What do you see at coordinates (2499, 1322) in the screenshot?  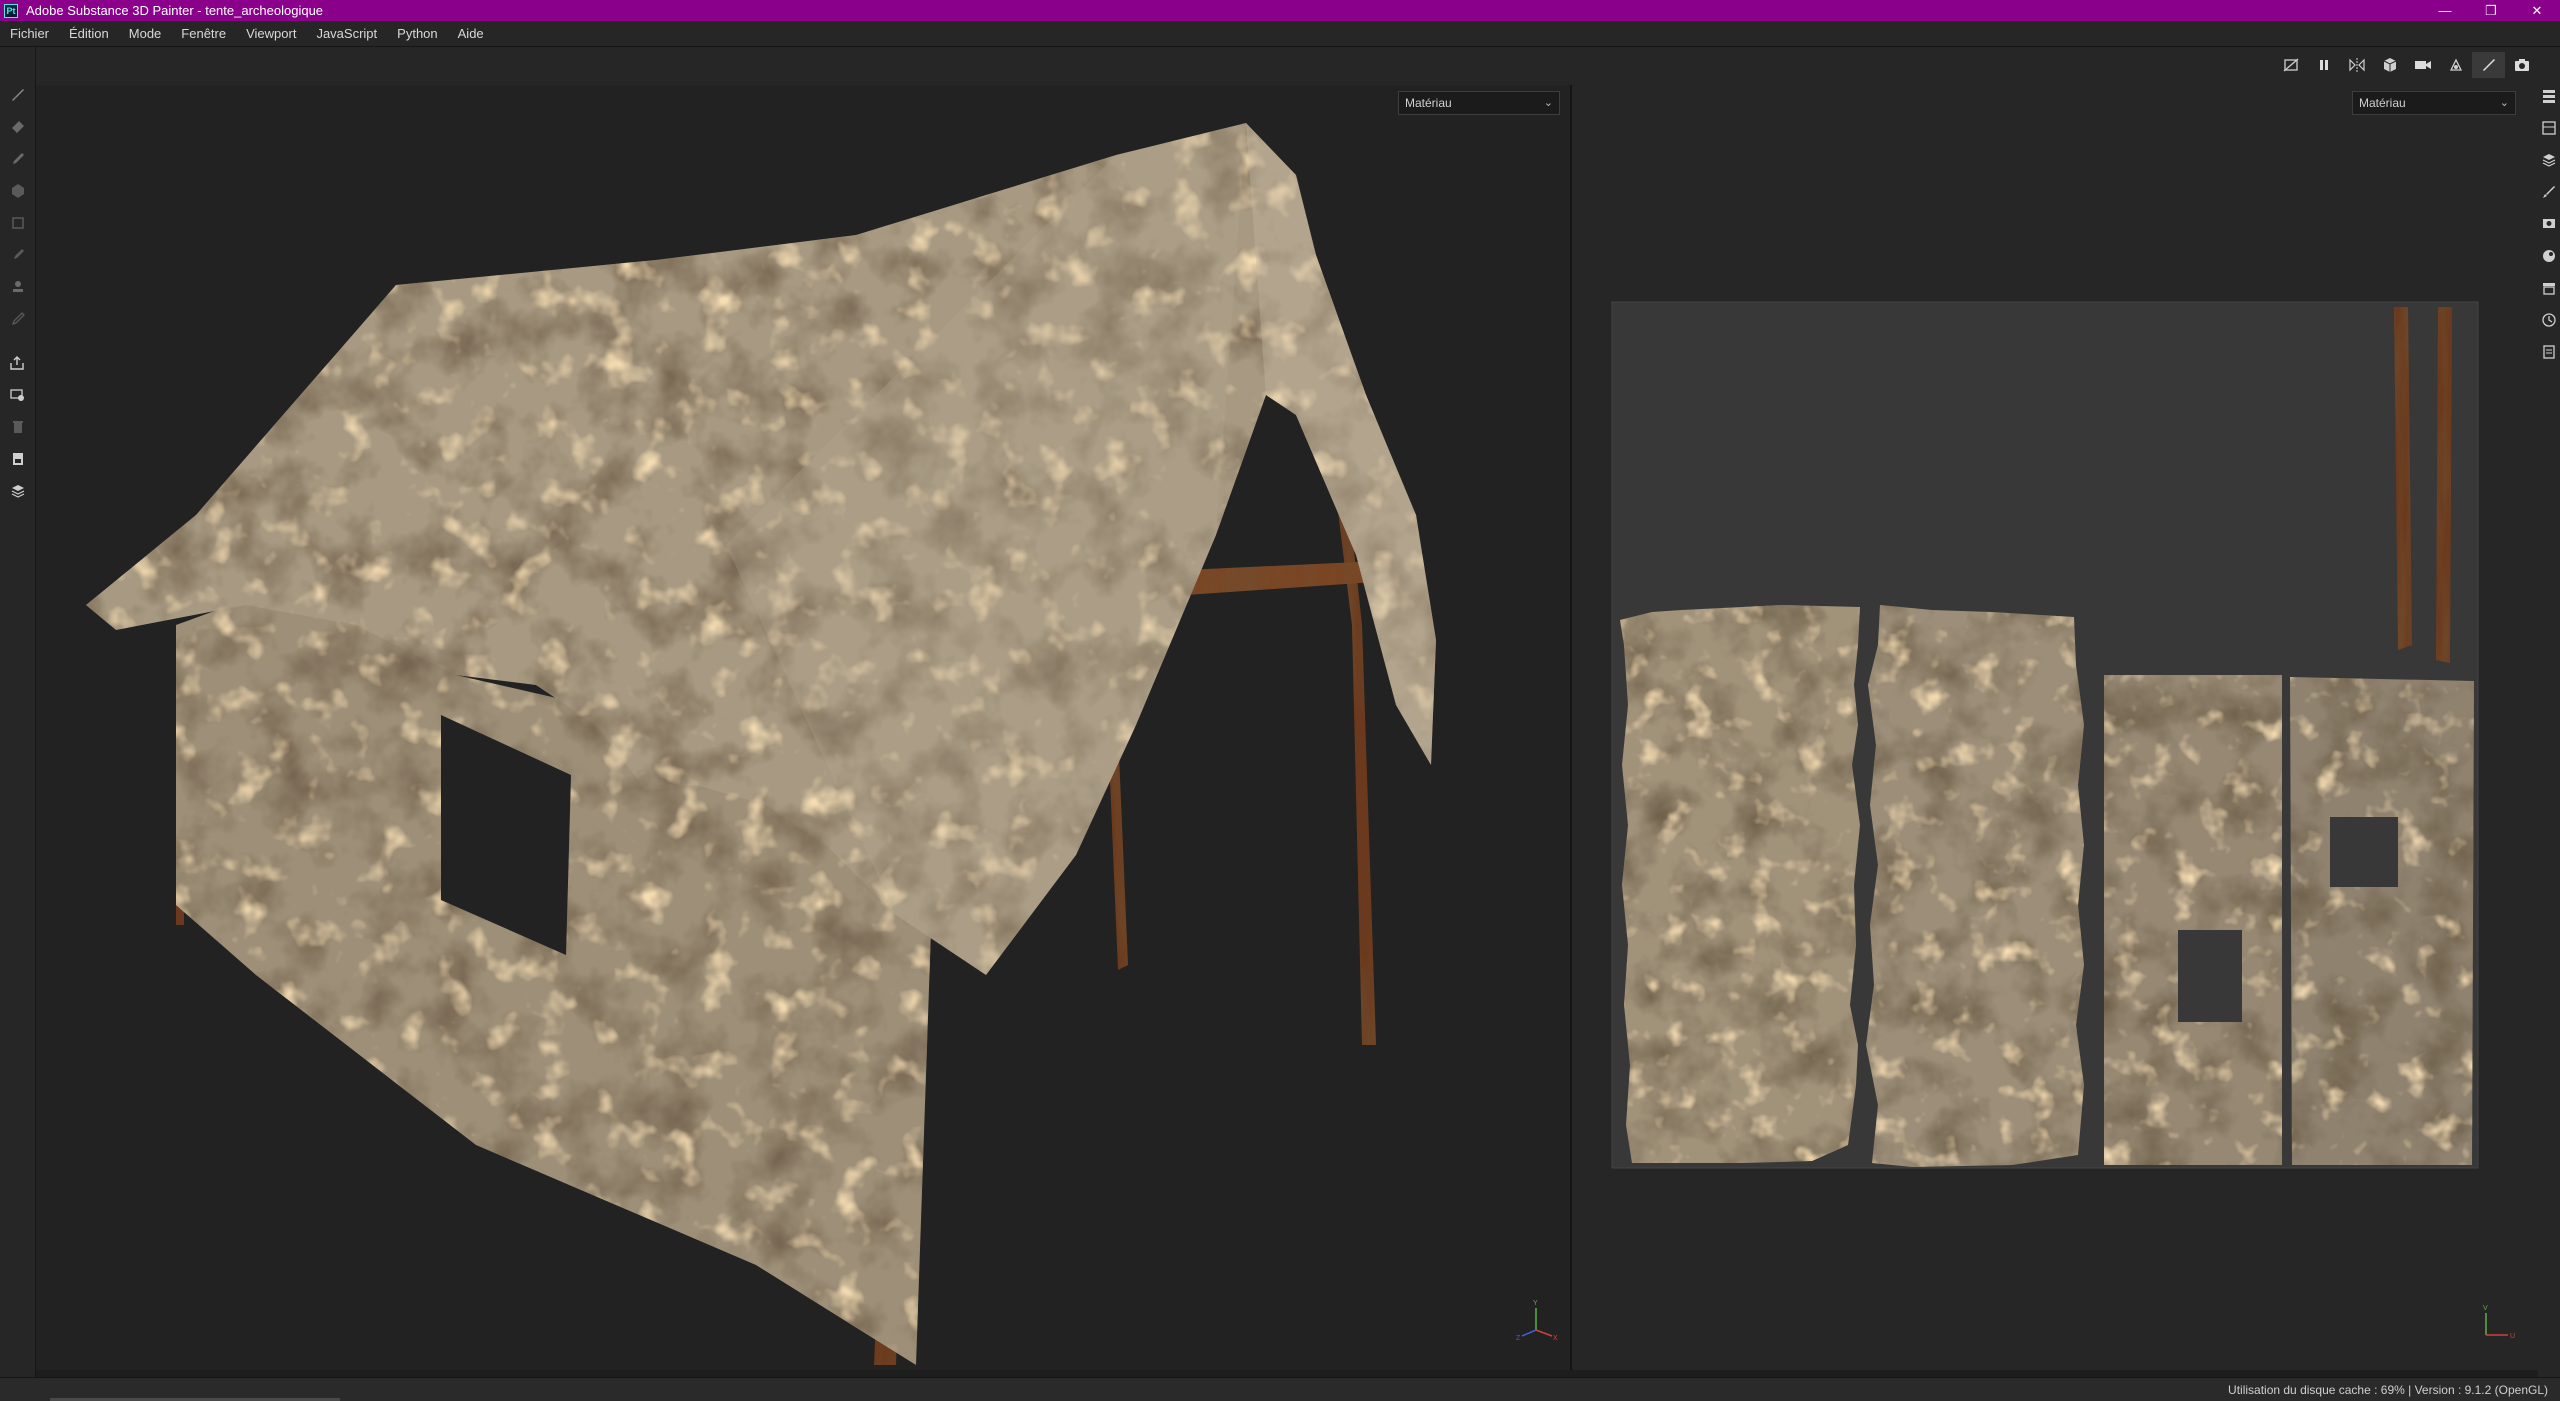 I see `axis-gizmo-2d: V U` at bounding box center [2499, 1322].